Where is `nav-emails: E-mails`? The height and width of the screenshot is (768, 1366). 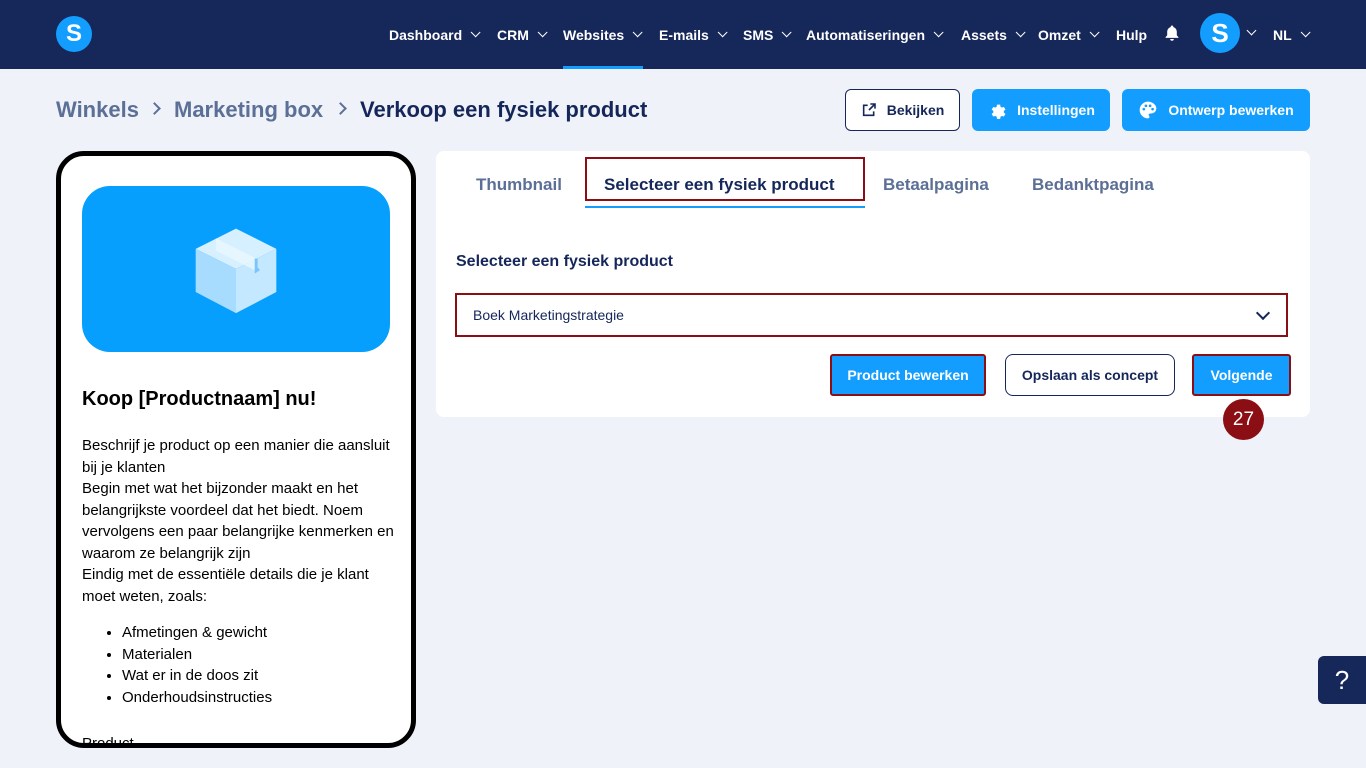
nav-emails: E-mails is located at coordinates (693, 34).